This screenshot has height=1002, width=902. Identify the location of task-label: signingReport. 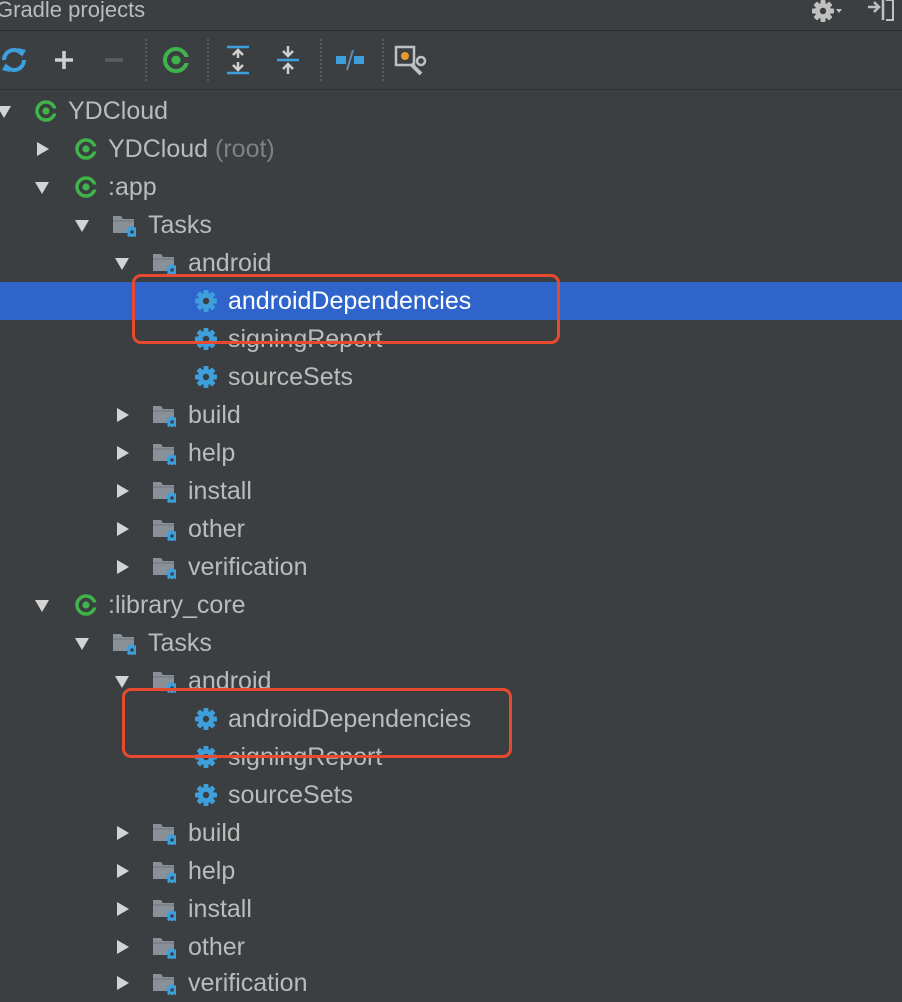
(305, 339).